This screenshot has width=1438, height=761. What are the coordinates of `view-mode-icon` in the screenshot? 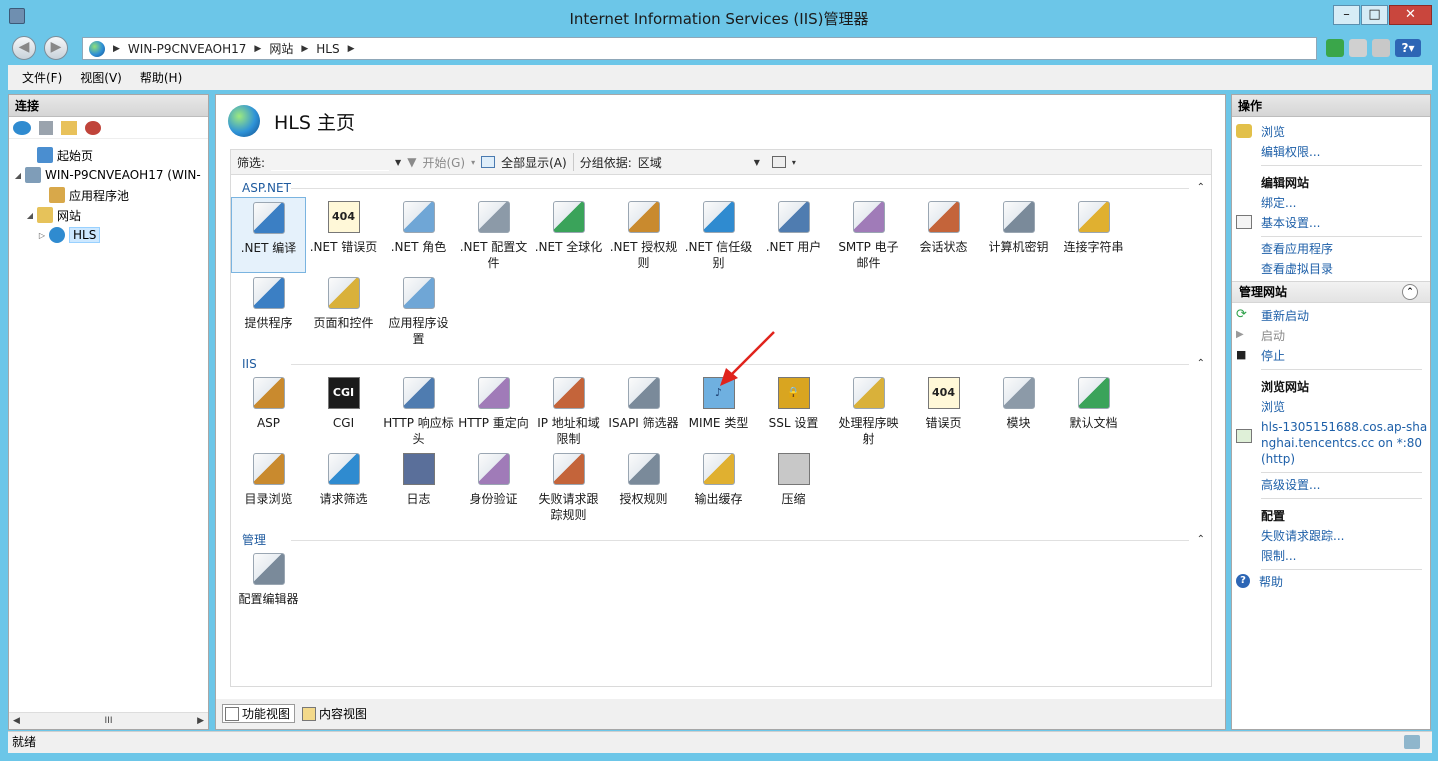 It's located at (778, 162).